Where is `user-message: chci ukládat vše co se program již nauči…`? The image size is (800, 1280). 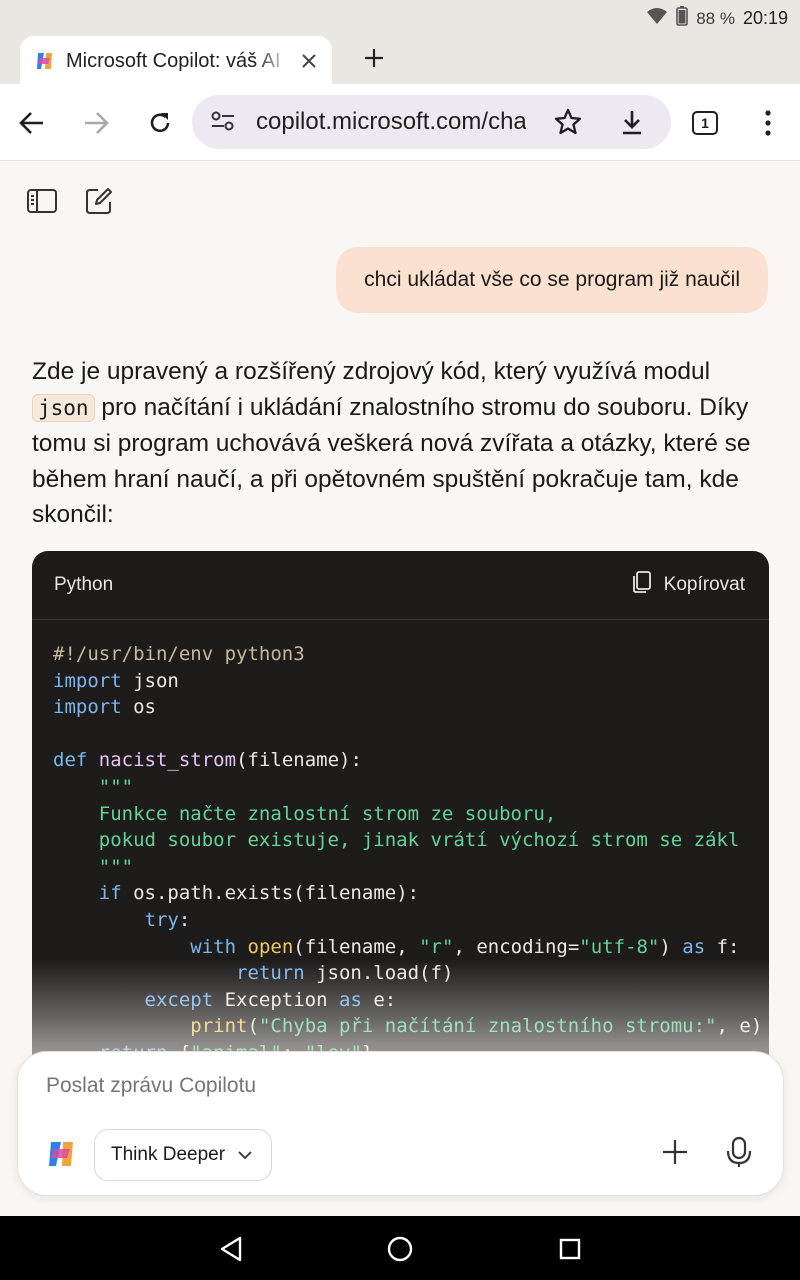
user-message: chci ukládat vše co se program již nauči… is located at coordinates (552, 280).